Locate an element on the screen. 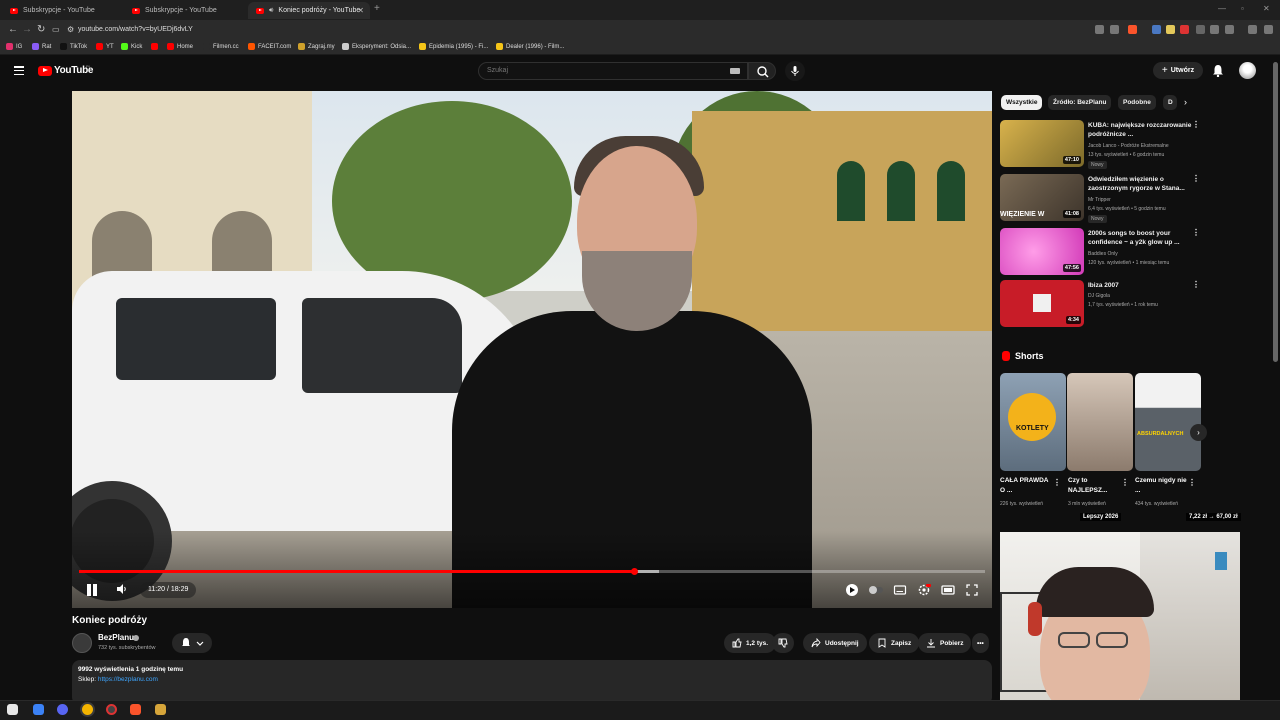 This screenshot has height=720, width=1280. bookmark-ig: IG is located at coordinates (14, 46).